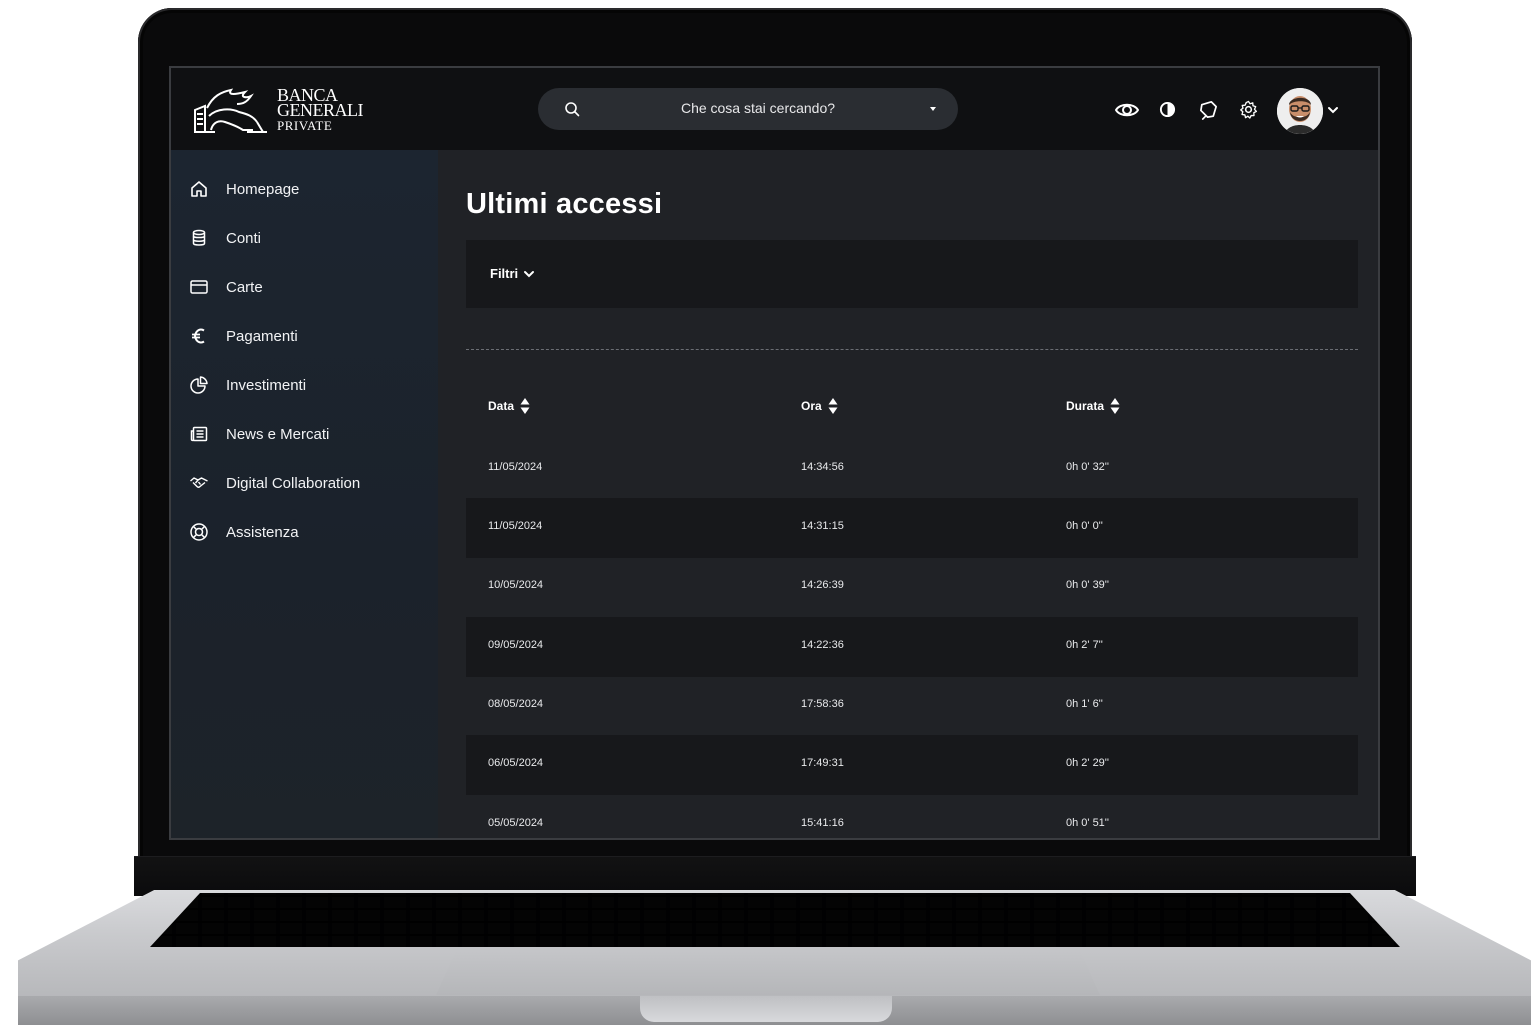  Describe the element at coordinates (822, 823) in the screenshot. I see `cell-ora: 15:41:16` at that location.